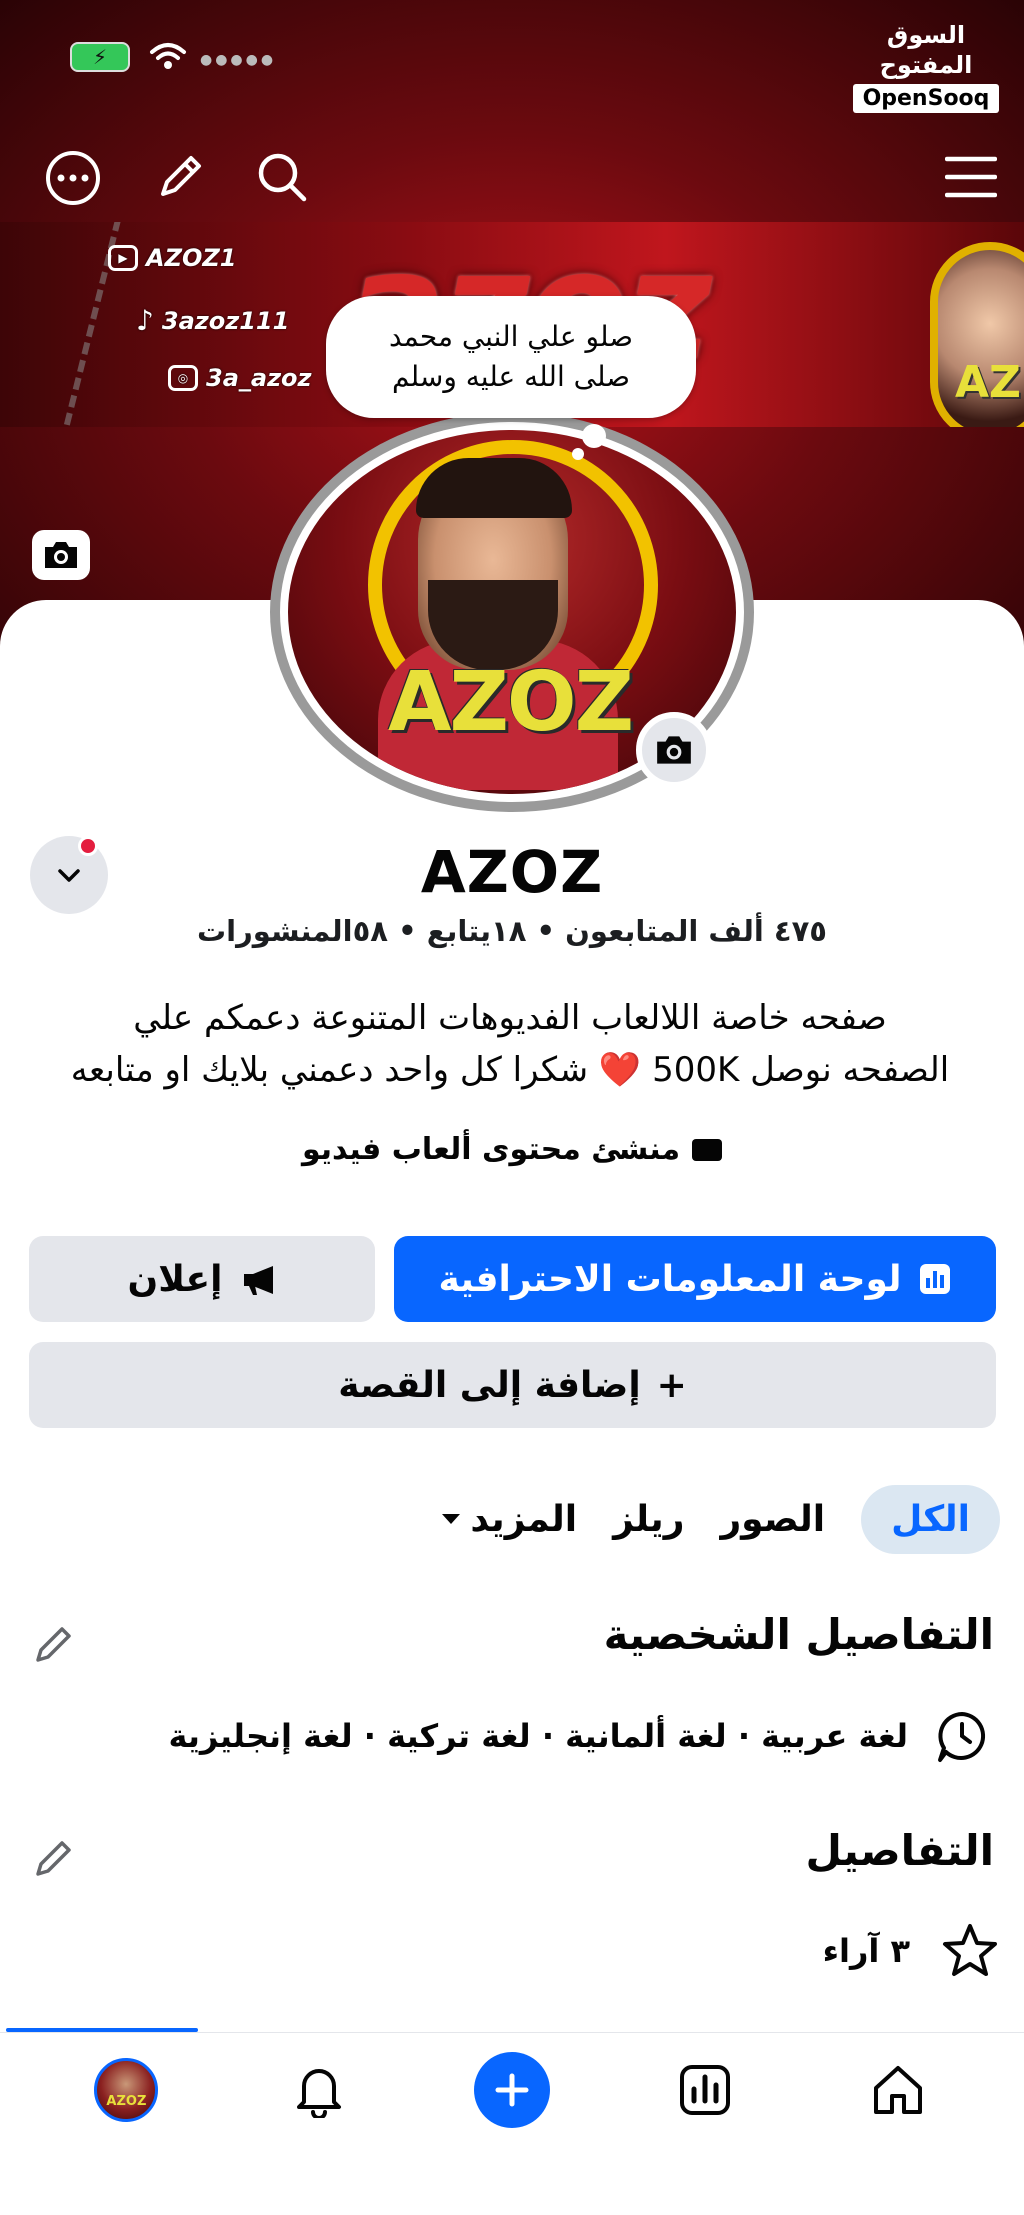 This screenshot has width=1024, height=2215. What do you see at coordinates (511, 336) in the screenshot?
I see `note-line-1: صلو علي النبي محمد` at bounding box center [511, 336].